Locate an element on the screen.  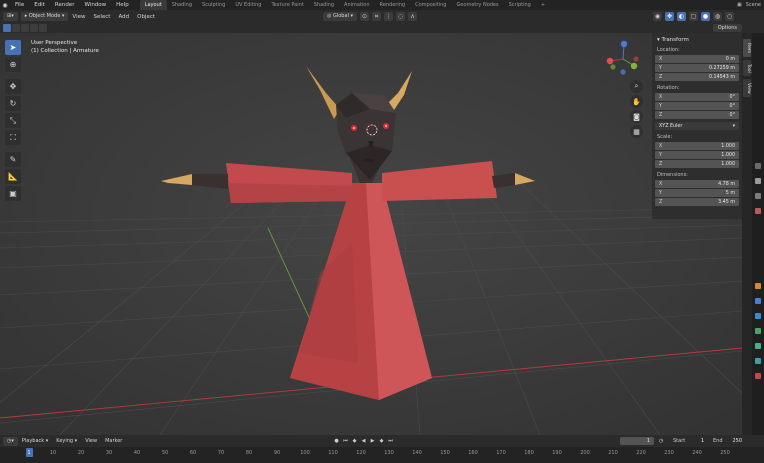
header-menu-add: Add is located at coordinates (123, 17).